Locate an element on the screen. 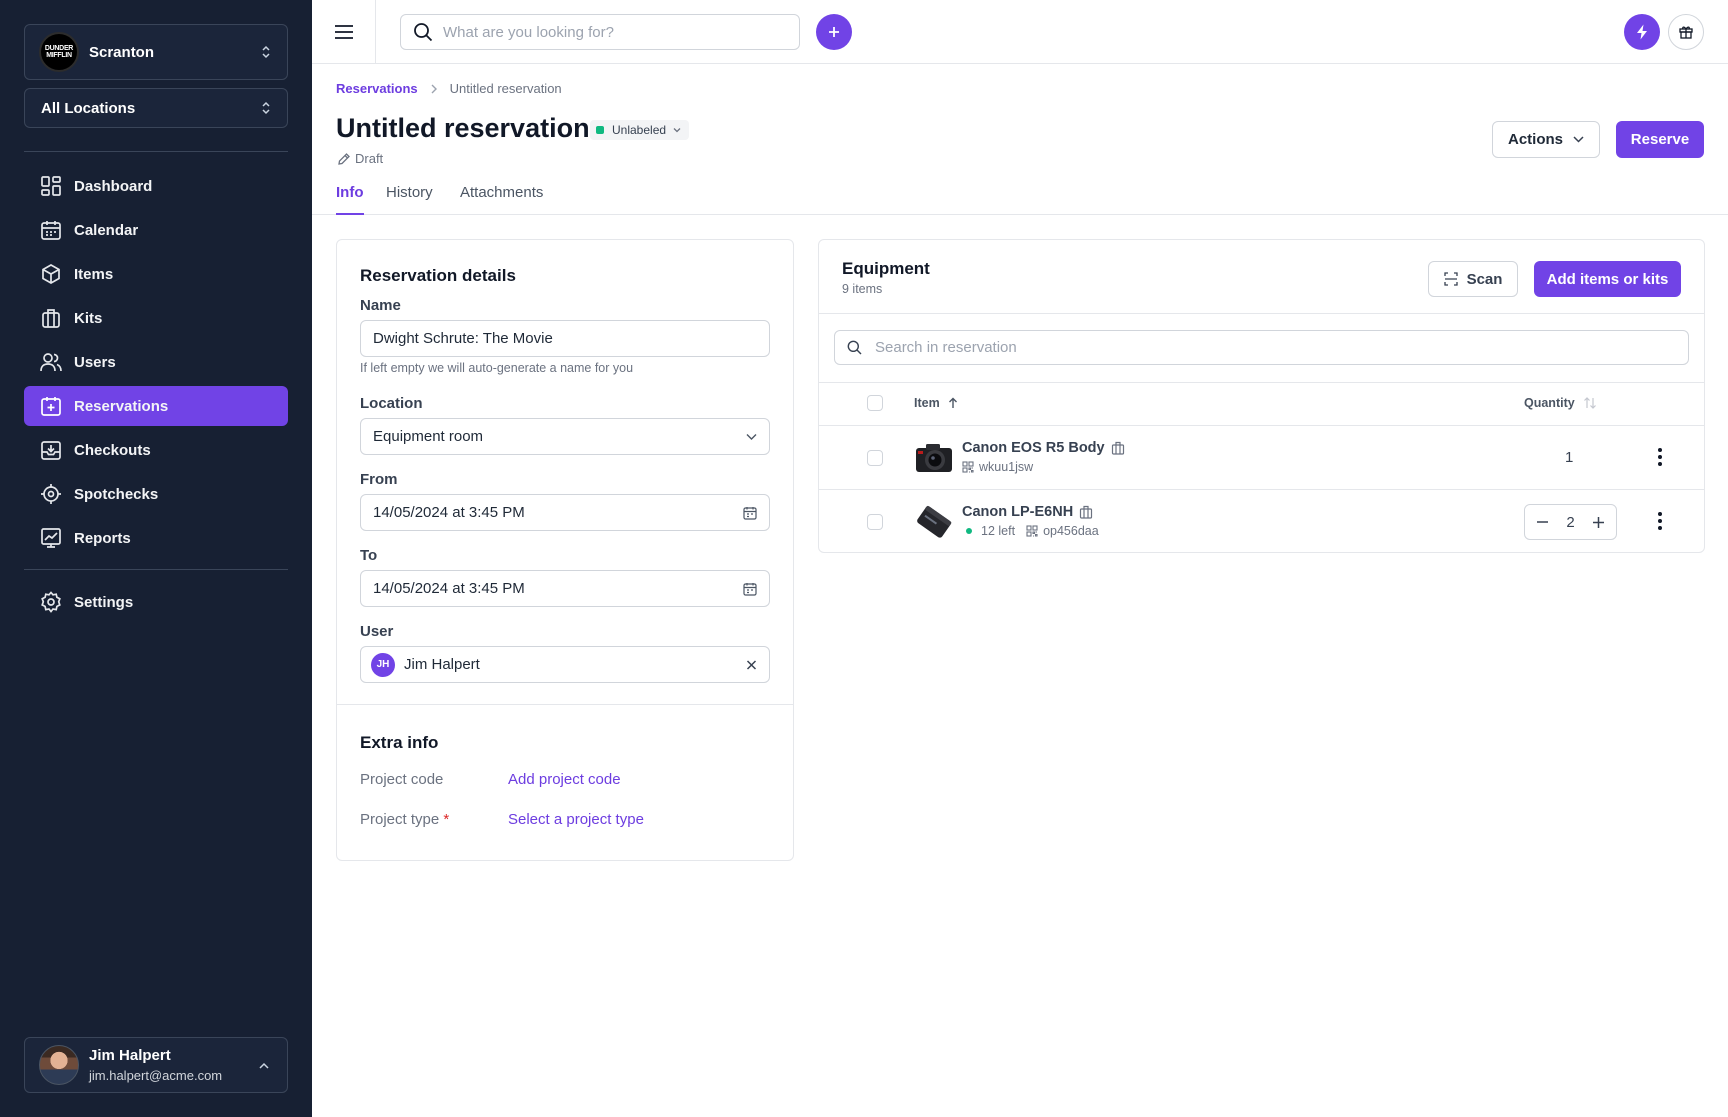 The image size is (1728, 1117). tab-bar: Info History Attachments is located at coordinates (1020, 199).